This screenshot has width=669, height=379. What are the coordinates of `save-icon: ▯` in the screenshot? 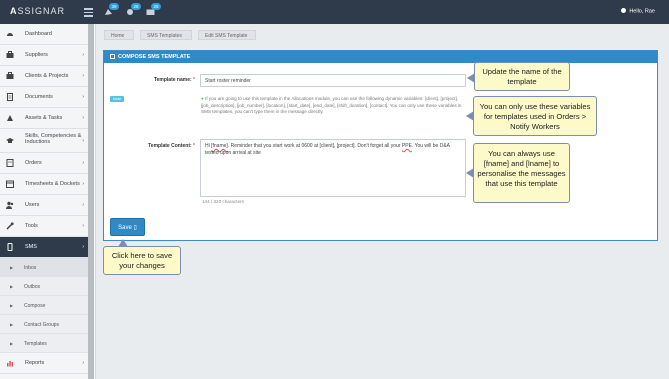 It's located at (135, 228).